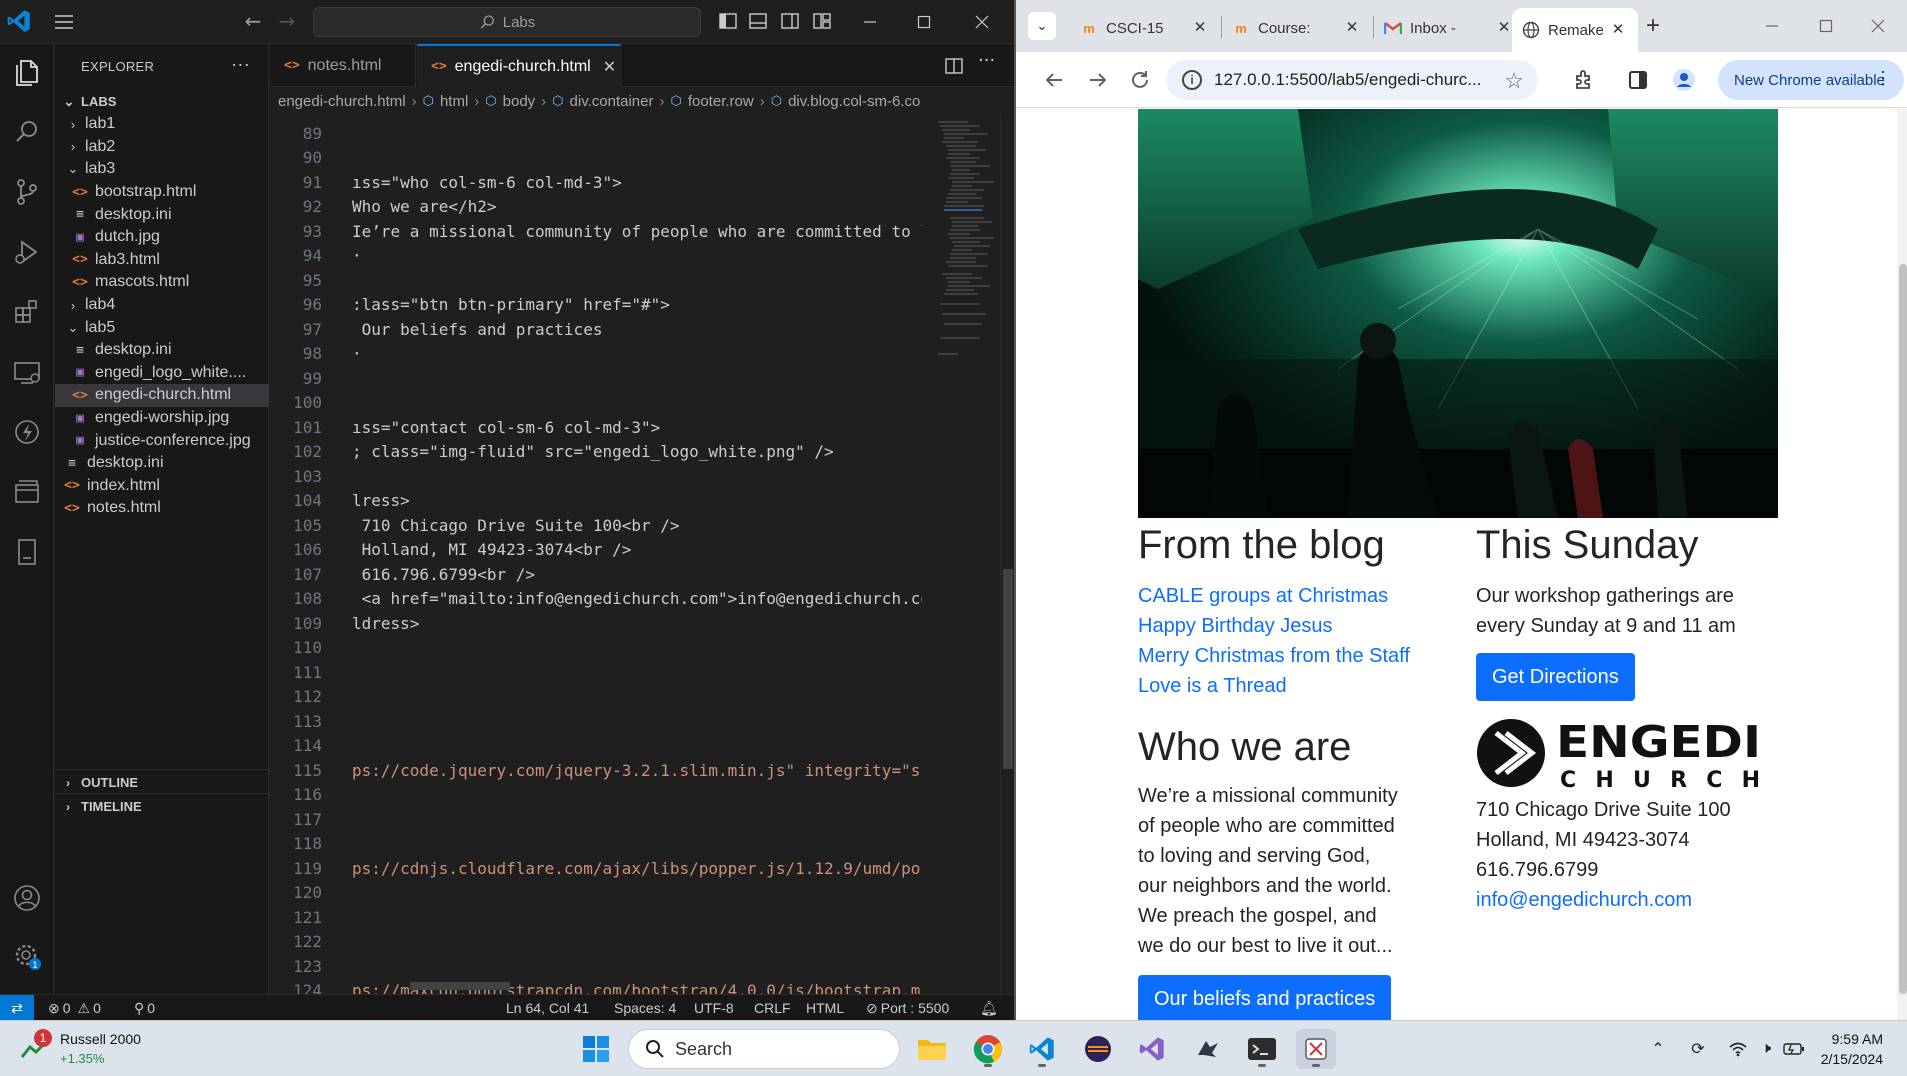  I want to click on hamburger-menu-icon, so click(64, 22).